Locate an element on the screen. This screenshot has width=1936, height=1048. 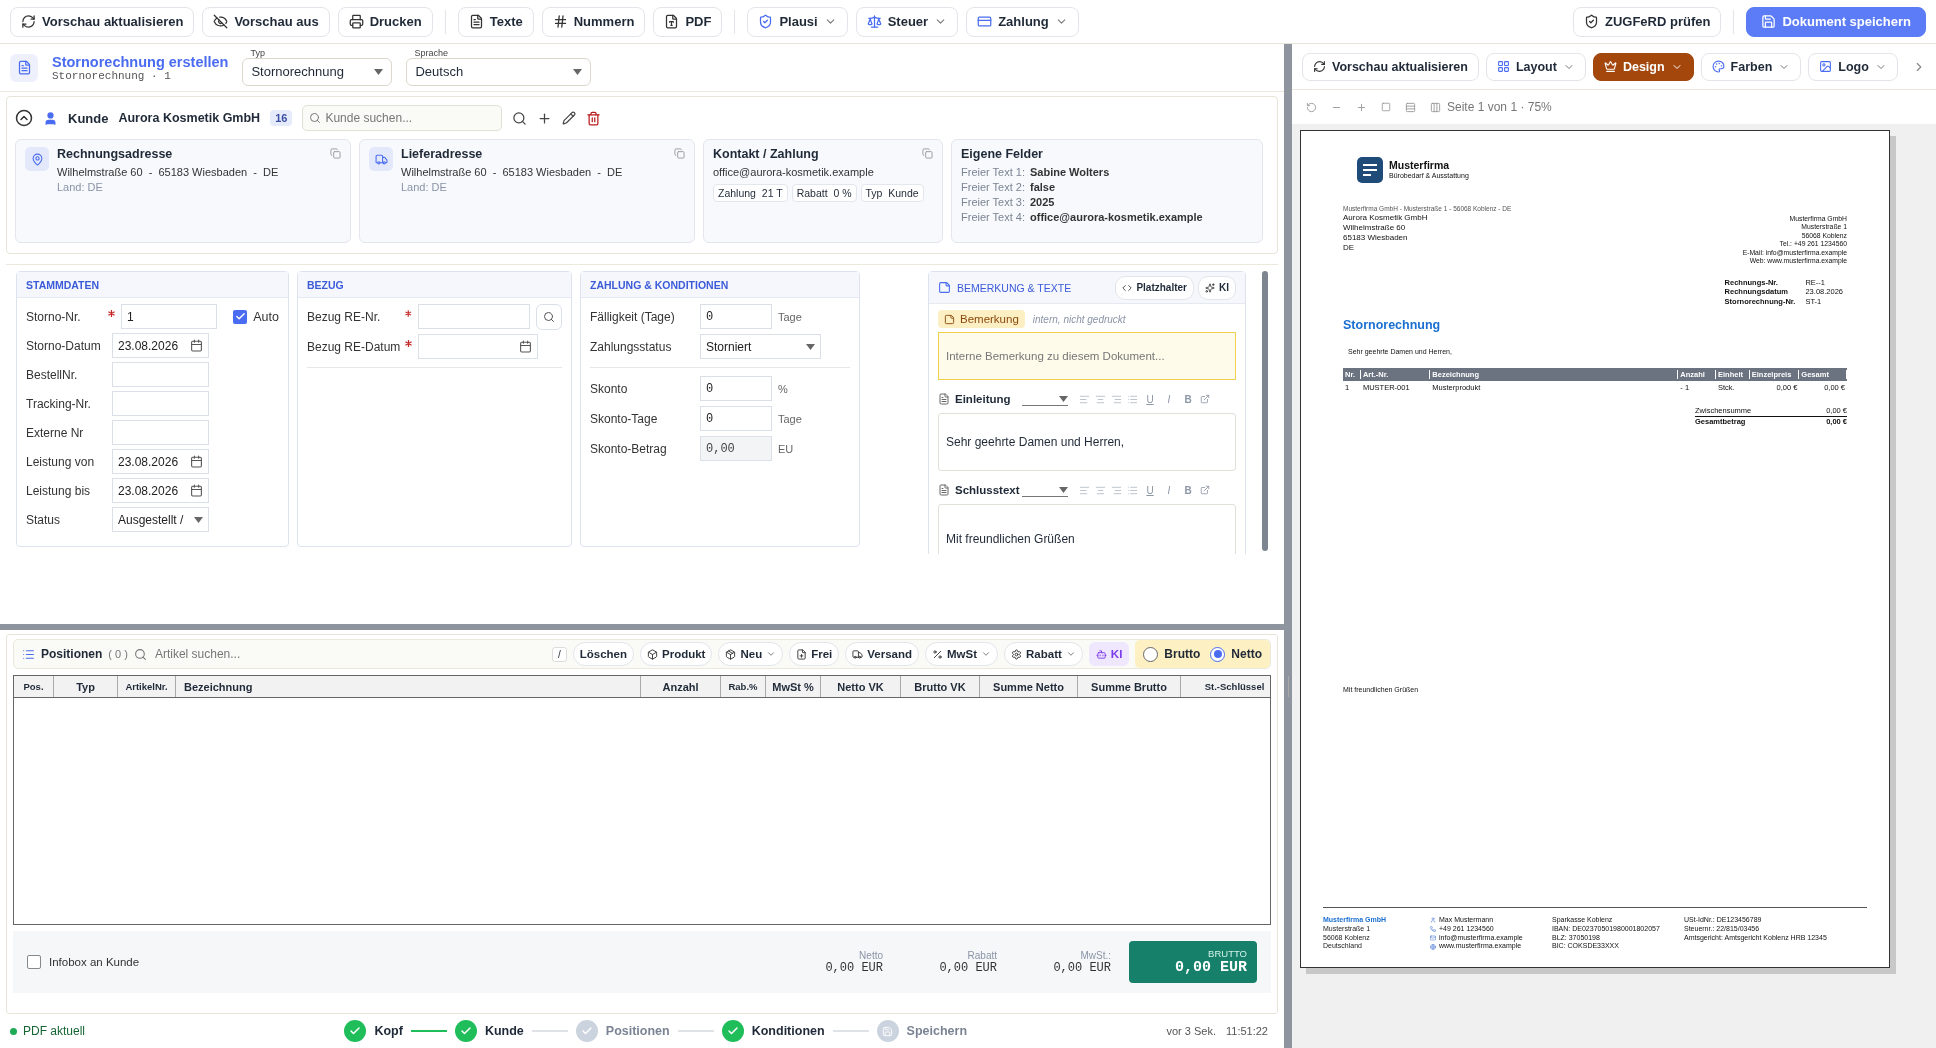
column-header: Netto VK is located at coordinates (861, 686).